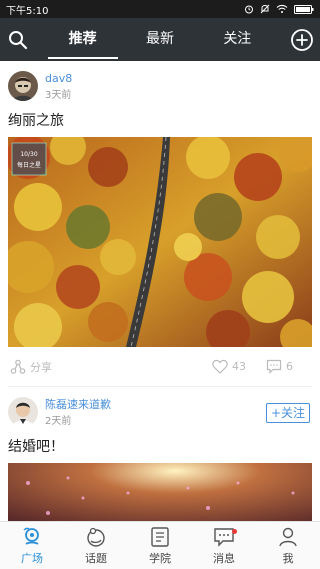 The width and height of the screenshot is (320, 569). I want to click on post-date: 3天前, so click(58, 95).